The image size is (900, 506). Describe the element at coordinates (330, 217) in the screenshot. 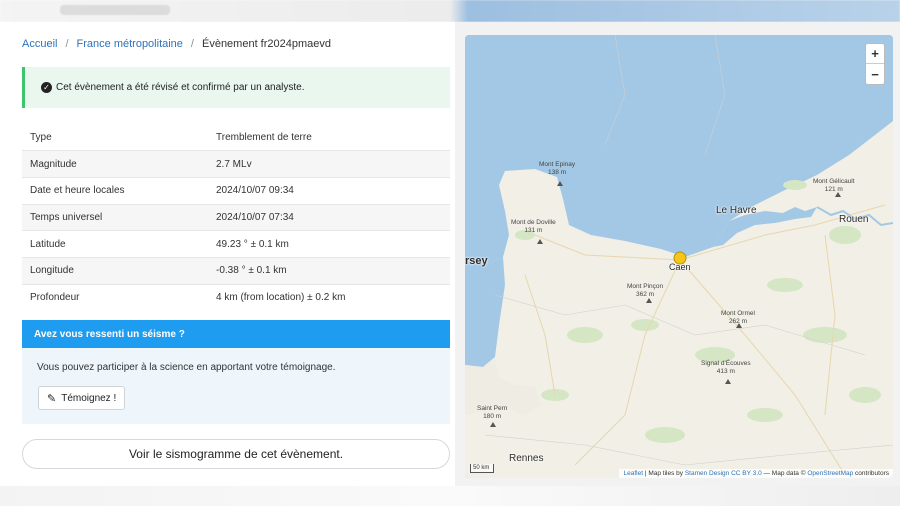

I see `detail-value: 2024/10/07 07:34` at that location.